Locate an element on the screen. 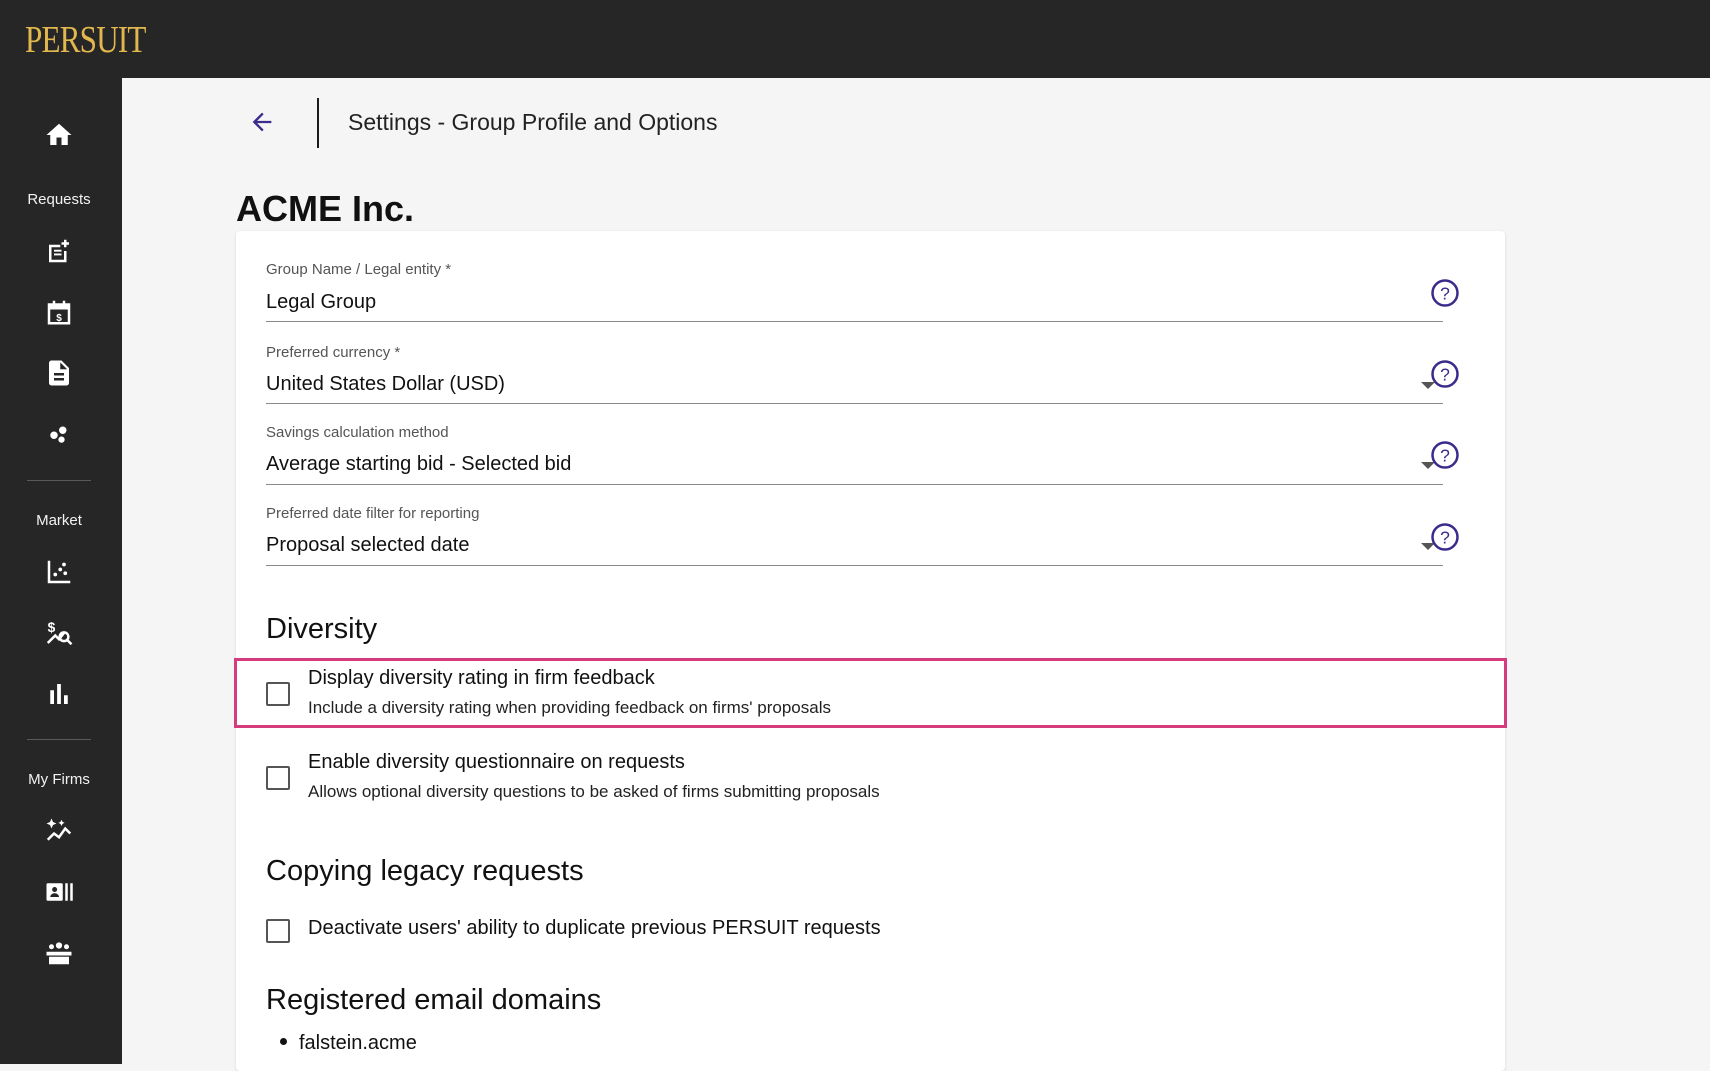 This screenshot has width=1710, height=1071. list-item: falstein.acme is located at coordinates (341, 1043).